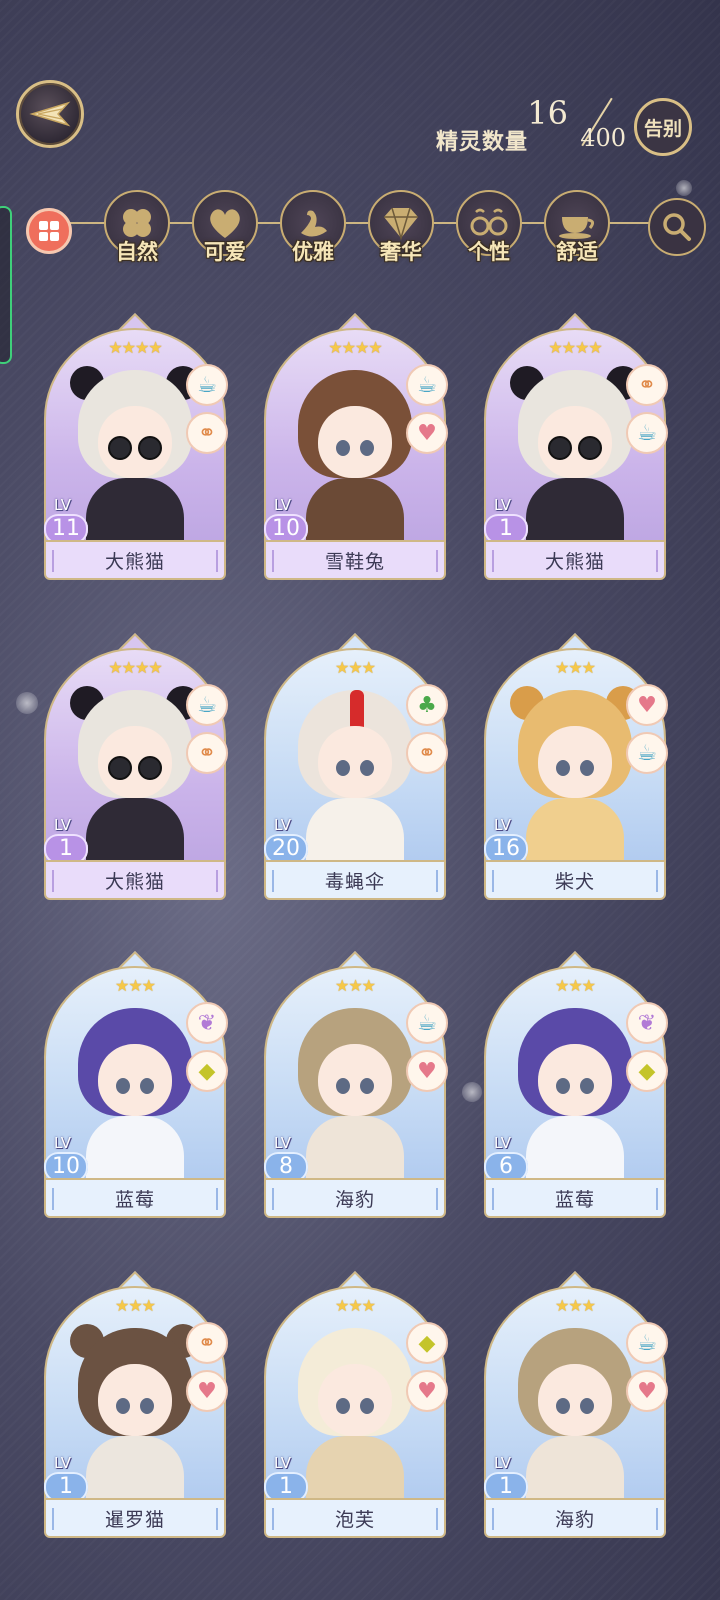 This screenshot has height=1600, width=720. What do you see at coordinates (135, 1518) in the screenshot?
I see `sprite-name-bar: 暹罗猫` at bounding box center [135, 1518].